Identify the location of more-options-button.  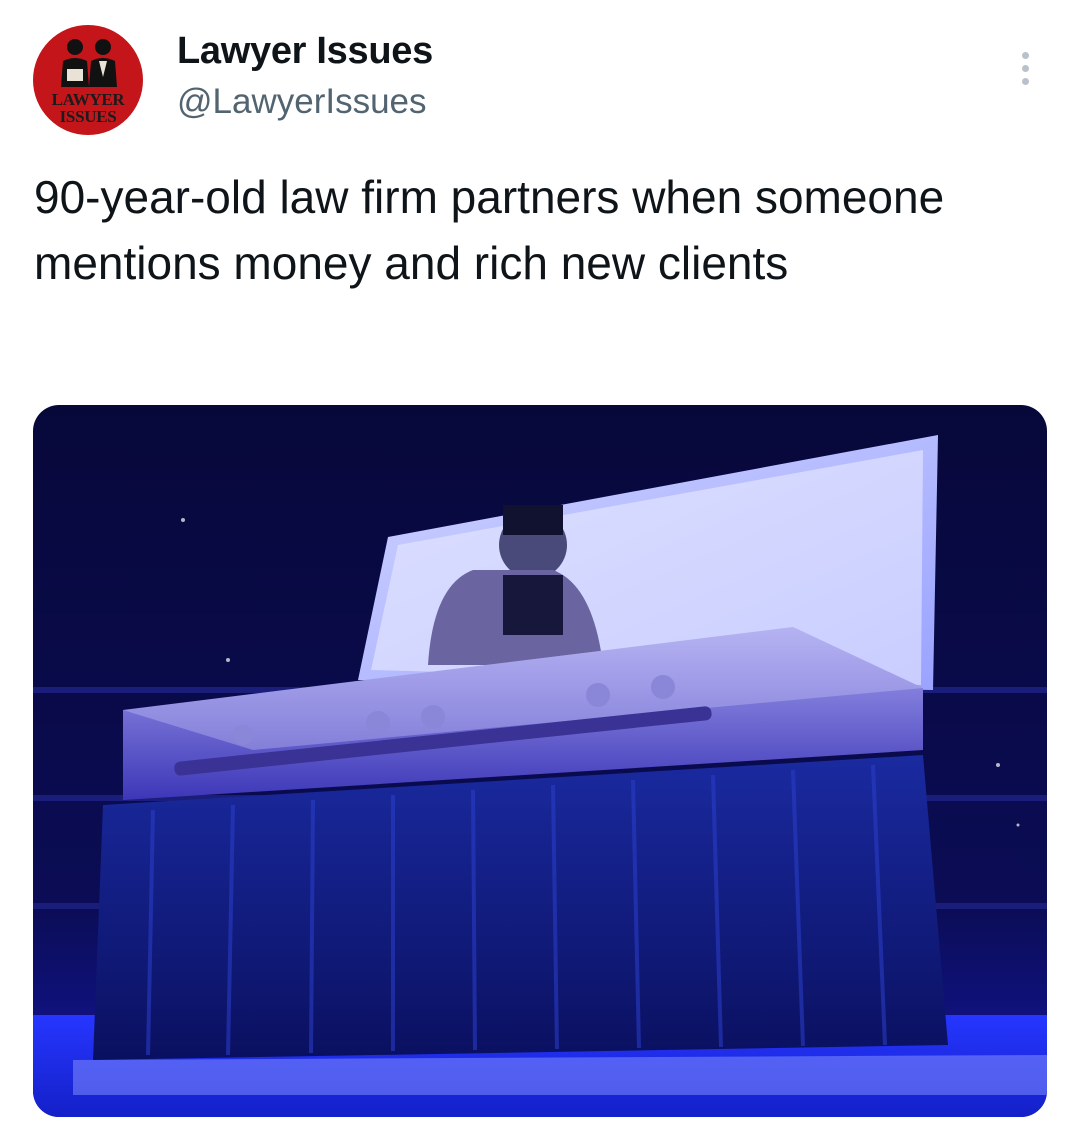
(1025, 68).